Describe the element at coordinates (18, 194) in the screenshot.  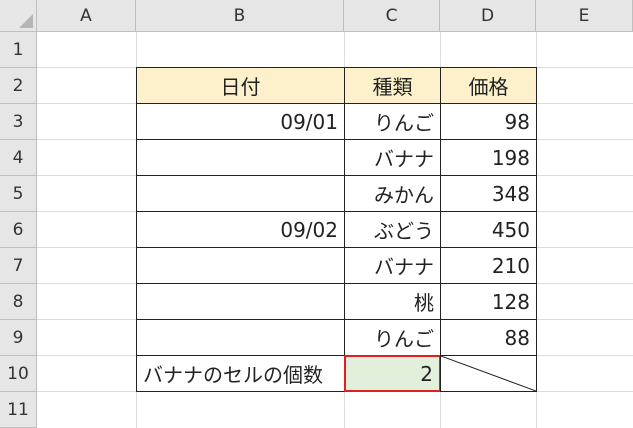
I see `row-header-5: 5` at that location.